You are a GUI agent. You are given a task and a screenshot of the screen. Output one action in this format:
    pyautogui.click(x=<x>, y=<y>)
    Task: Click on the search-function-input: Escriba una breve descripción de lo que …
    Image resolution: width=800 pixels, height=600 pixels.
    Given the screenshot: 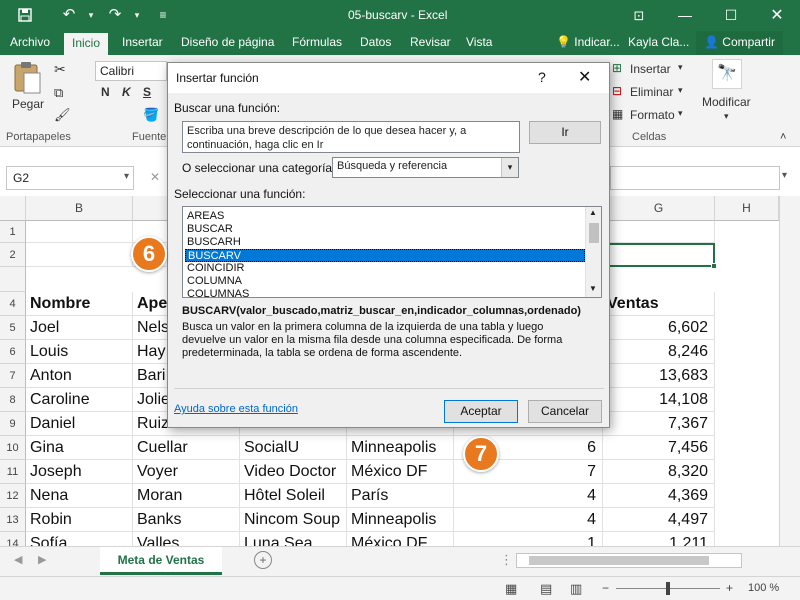 What is the action you would take?
    pyautogui.click(x=351, y=137)
    